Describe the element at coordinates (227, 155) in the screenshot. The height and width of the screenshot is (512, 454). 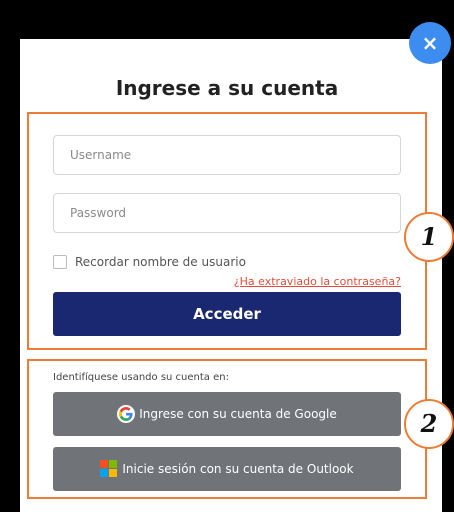
I see `username-input` at that location.